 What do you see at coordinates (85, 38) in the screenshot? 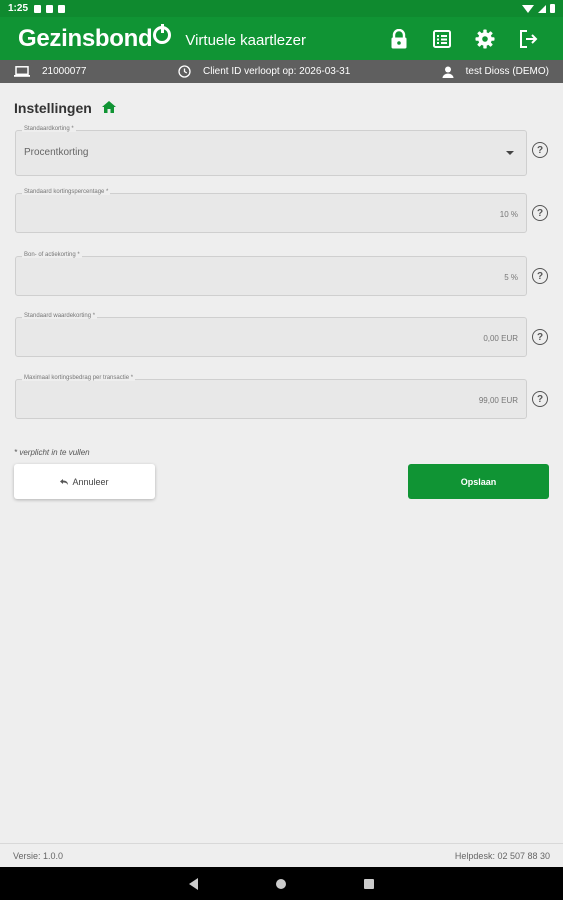
I see `brand-name: Gezinsbond` at bounding box center [85, 38].